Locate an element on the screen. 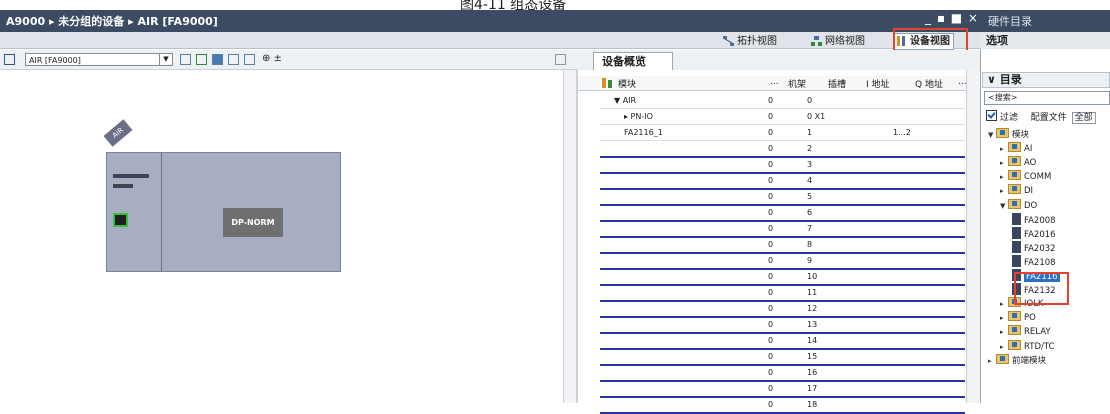 This screenshot has height=414, width=1110. catalog-folder-item: ▸ RELAY is located at coordinates (1025, 331).